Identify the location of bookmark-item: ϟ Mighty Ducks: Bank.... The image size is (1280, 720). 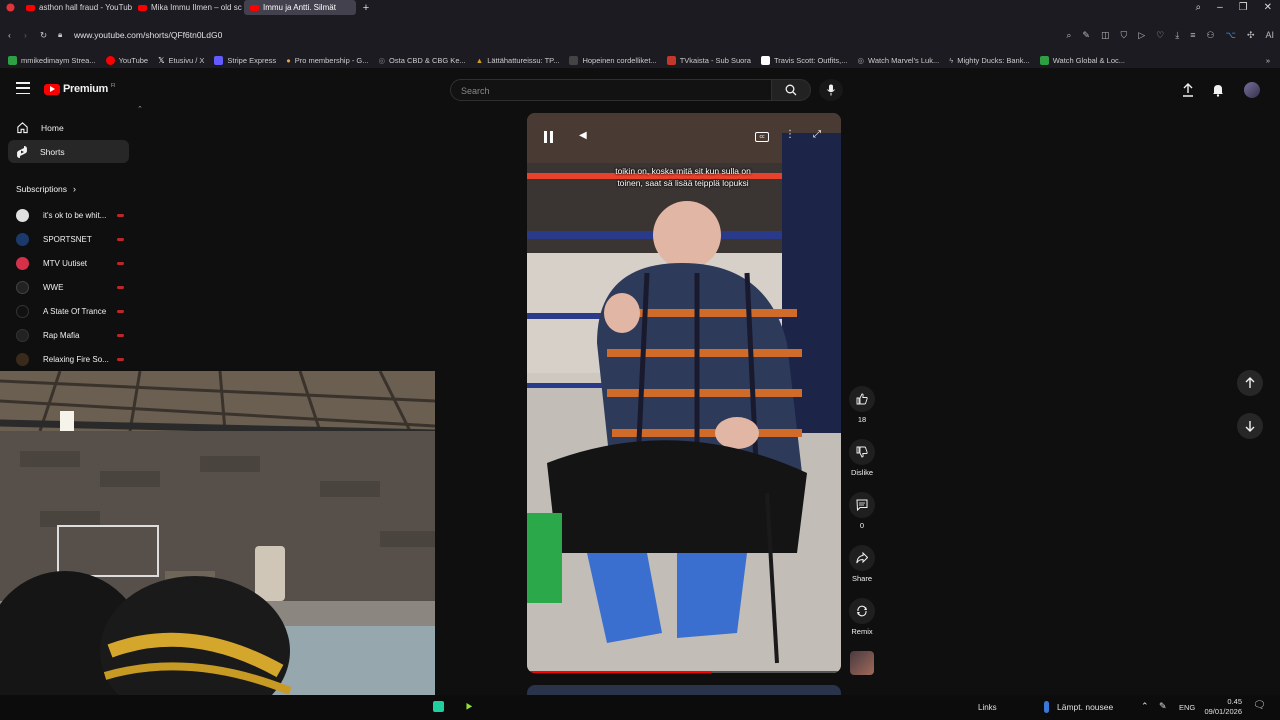
(989, 60).